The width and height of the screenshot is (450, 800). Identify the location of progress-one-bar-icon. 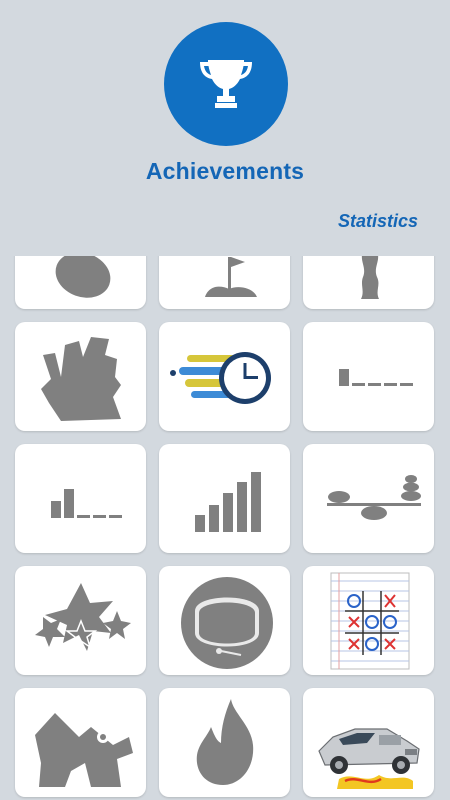
(375, 377).